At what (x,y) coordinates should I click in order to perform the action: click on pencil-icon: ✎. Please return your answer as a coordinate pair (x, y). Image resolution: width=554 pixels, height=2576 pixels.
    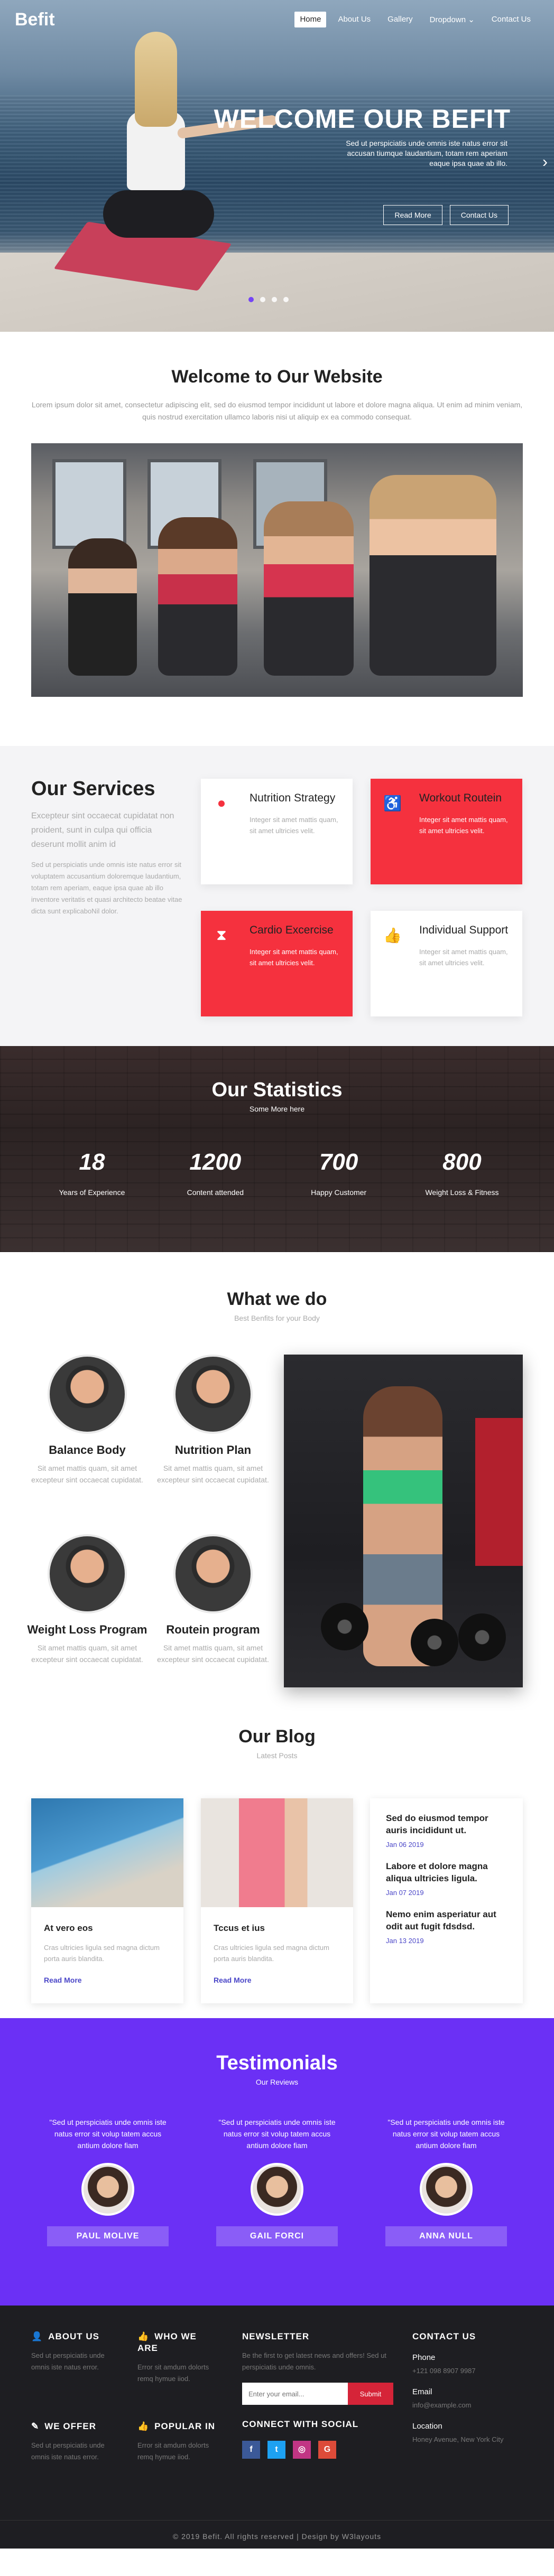
    Looking at the image, I should click on (35, 2426).